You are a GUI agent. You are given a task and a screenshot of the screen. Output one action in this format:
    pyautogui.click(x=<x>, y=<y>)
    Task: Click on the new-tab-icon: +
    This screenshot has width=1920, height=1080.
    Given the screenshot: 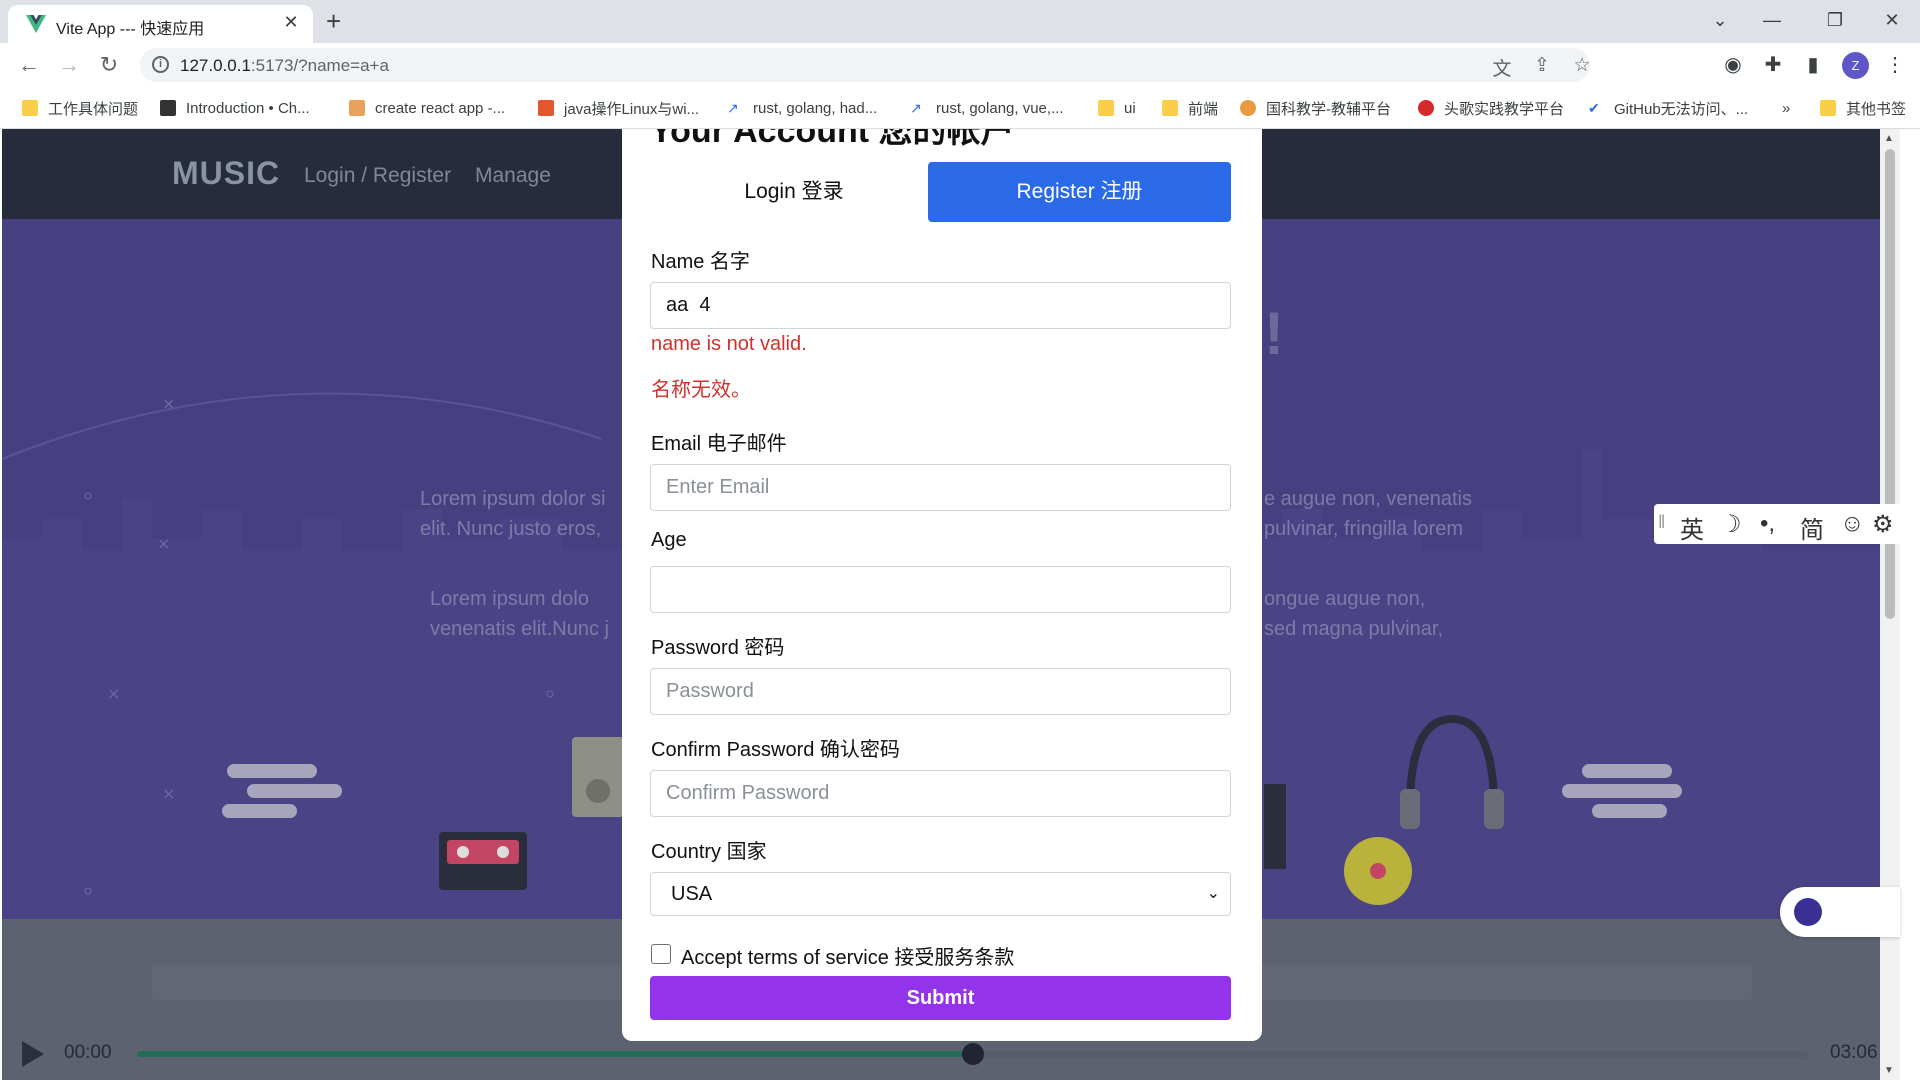 What is the action you would take?
    pyautogui.click(x=333, y=21)
    